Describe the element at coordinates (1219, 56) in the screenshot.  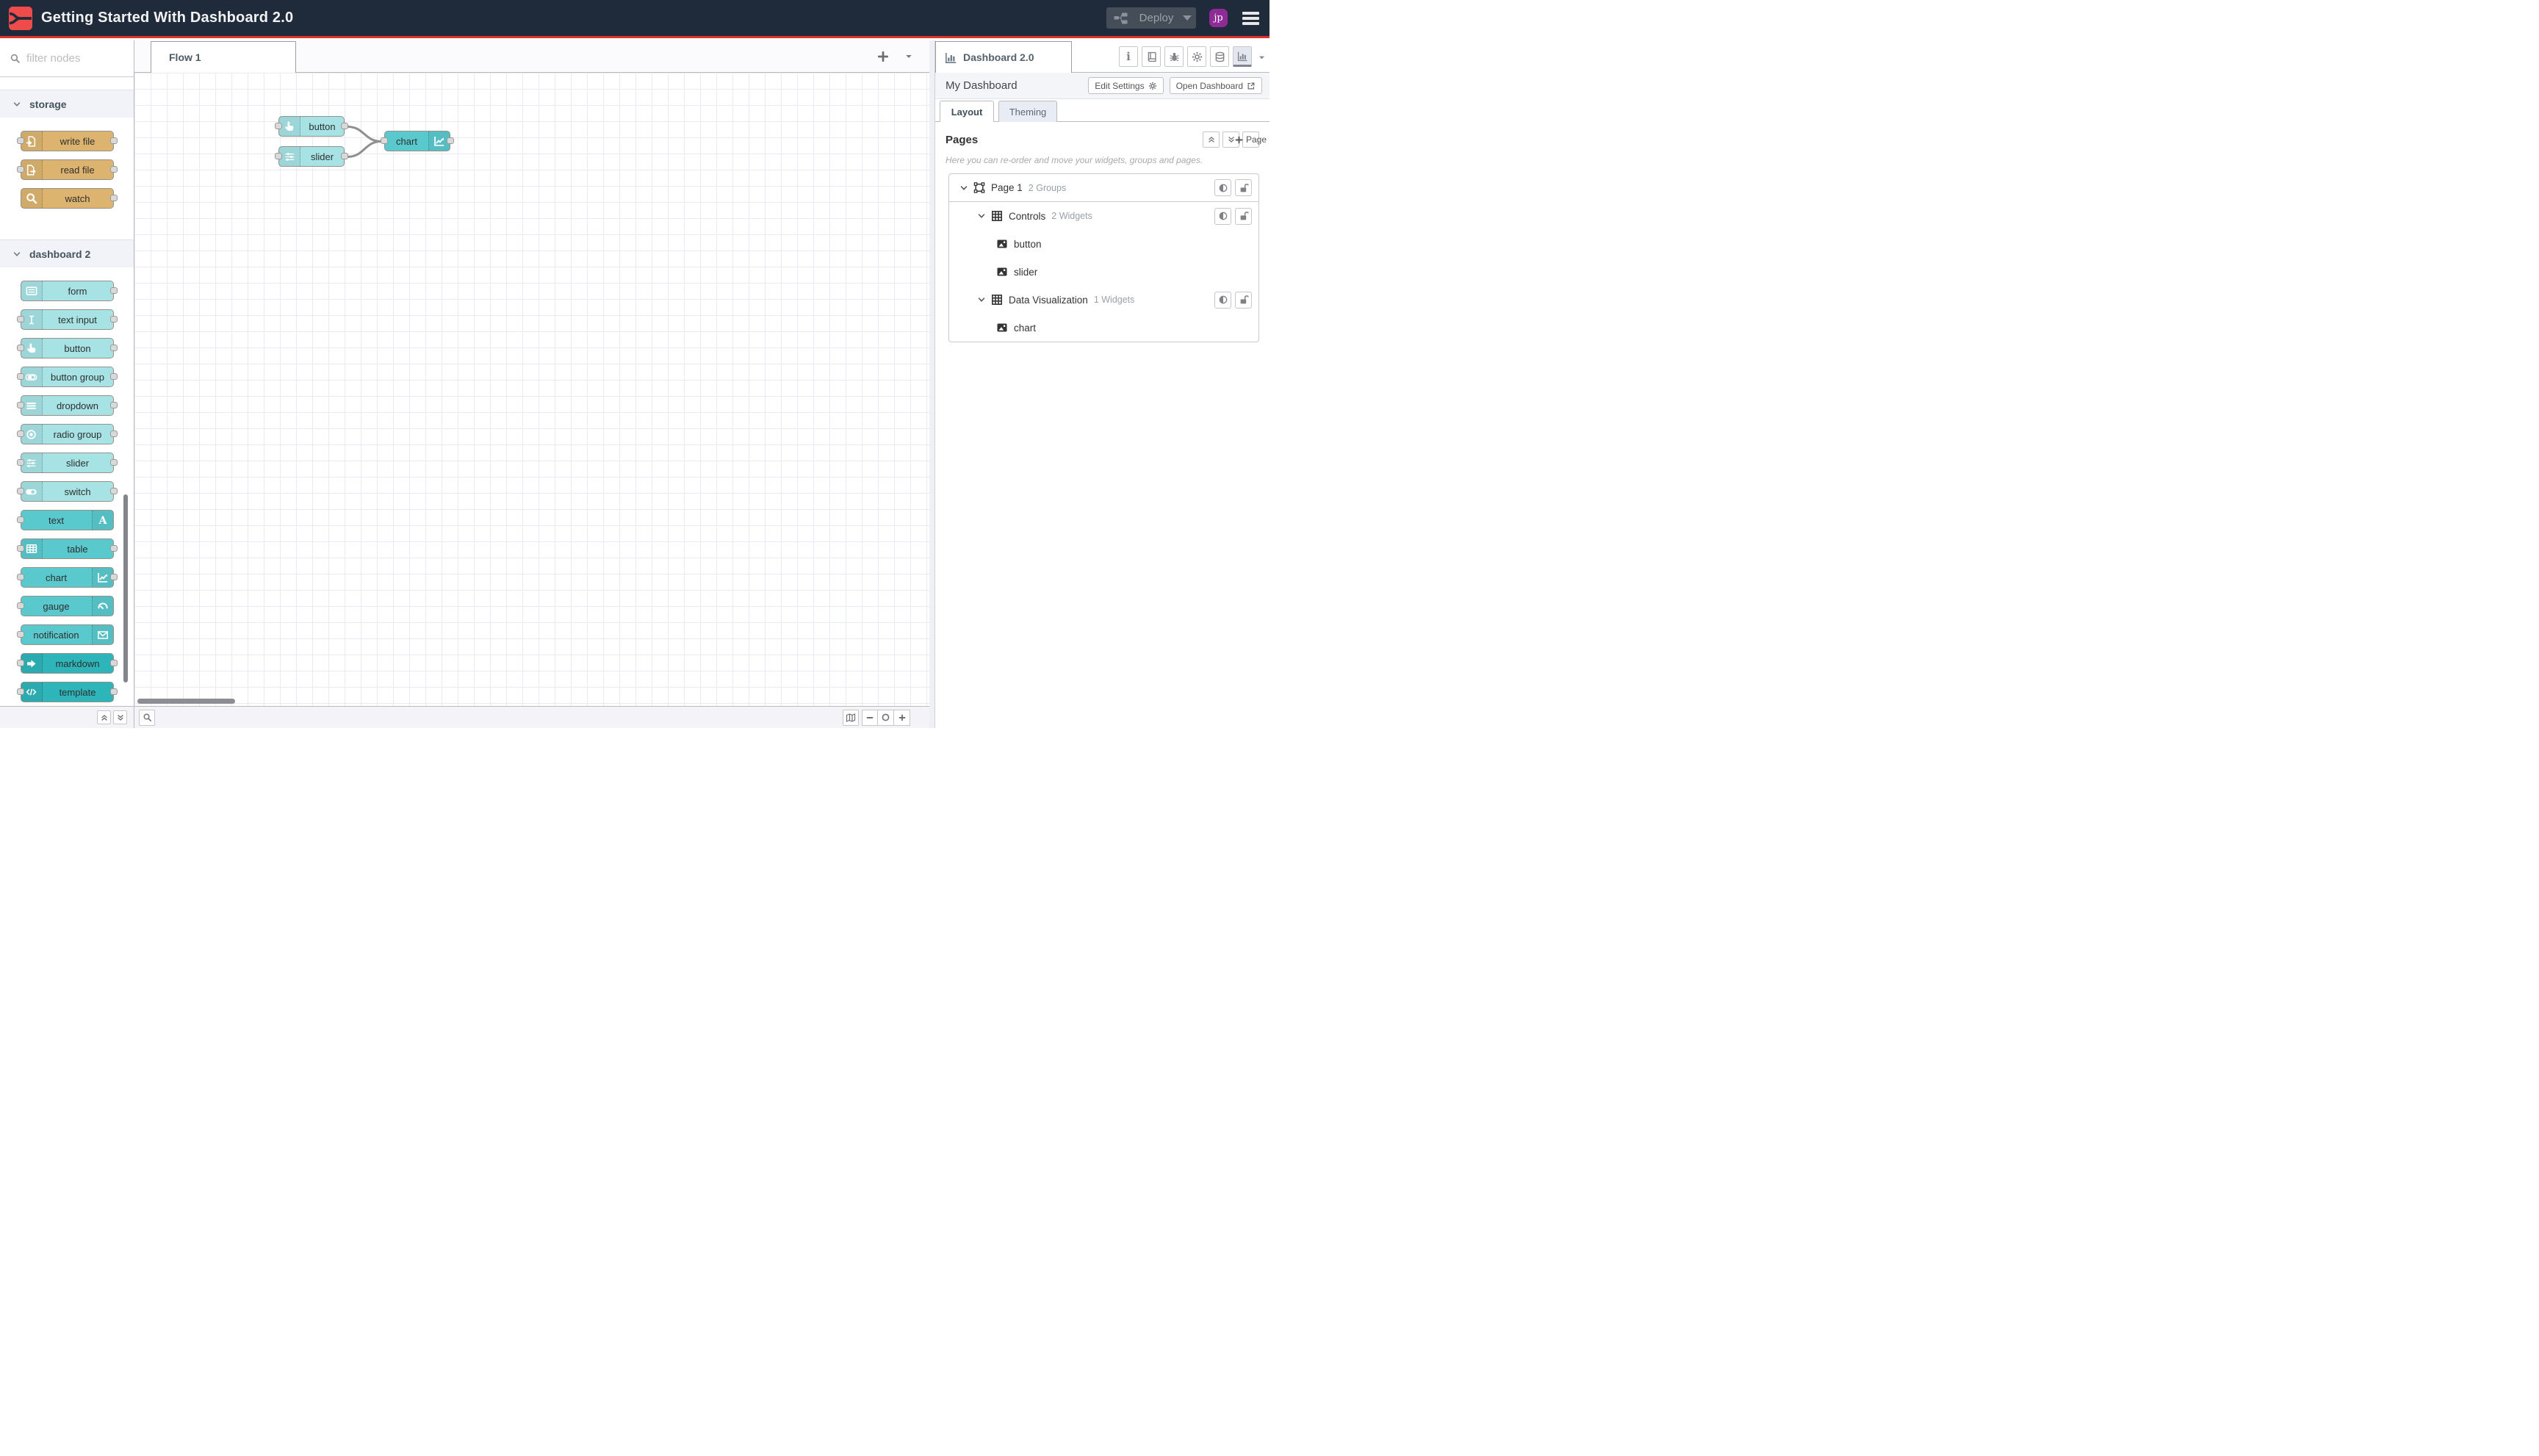
I see `sidebar-tool-db-button` at that location.